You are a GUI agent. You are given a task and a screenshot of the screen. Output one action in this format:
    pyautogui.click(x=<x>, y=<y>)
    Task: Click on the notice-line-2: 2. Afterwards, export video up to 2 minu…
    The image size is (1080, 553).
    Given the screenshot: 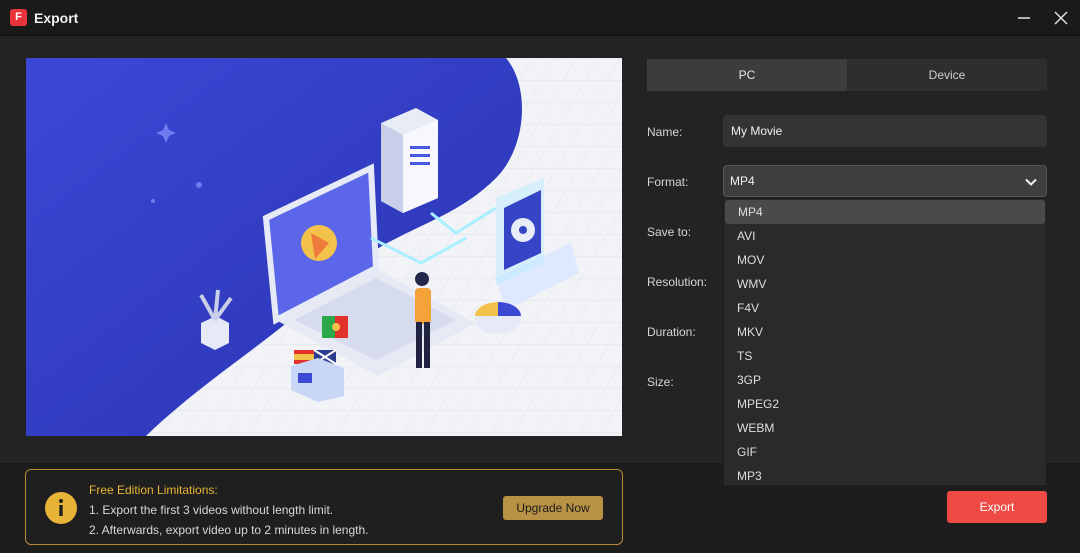 What is the action you would take?
    pyautogui.click(x=229, y=530)
    